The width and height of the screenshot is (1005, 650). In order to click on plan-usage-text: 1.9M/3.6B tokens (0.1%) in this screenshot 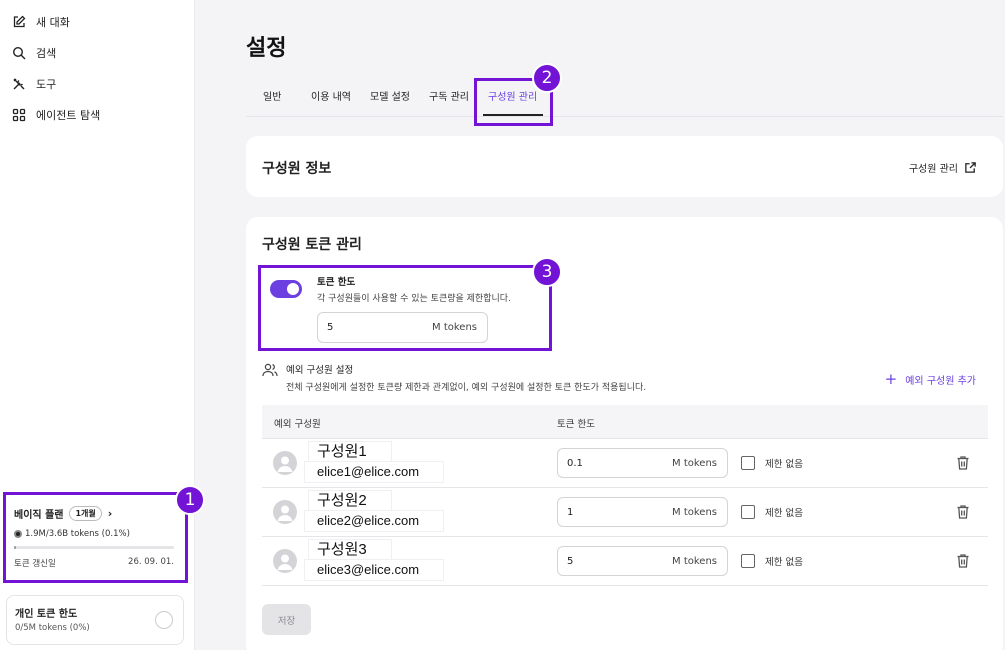, I will do `click(77, 534)`.